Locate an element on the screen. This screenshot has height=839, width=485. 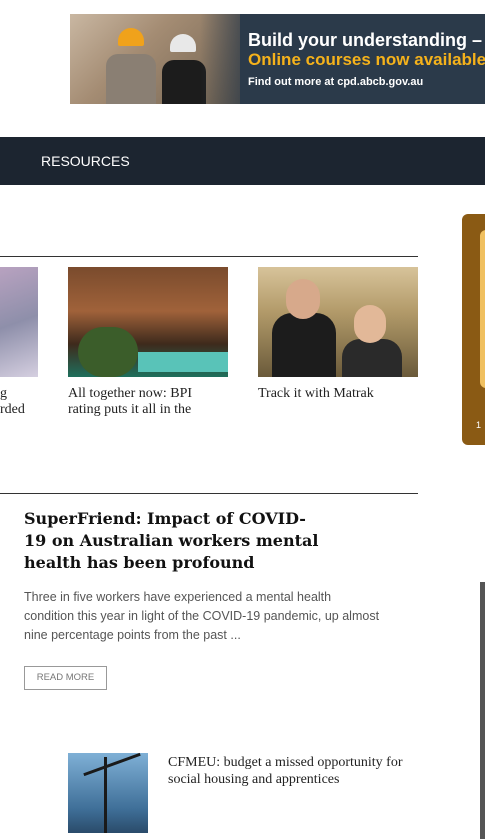
article-link: g rded is located at coordinates (20, 402).